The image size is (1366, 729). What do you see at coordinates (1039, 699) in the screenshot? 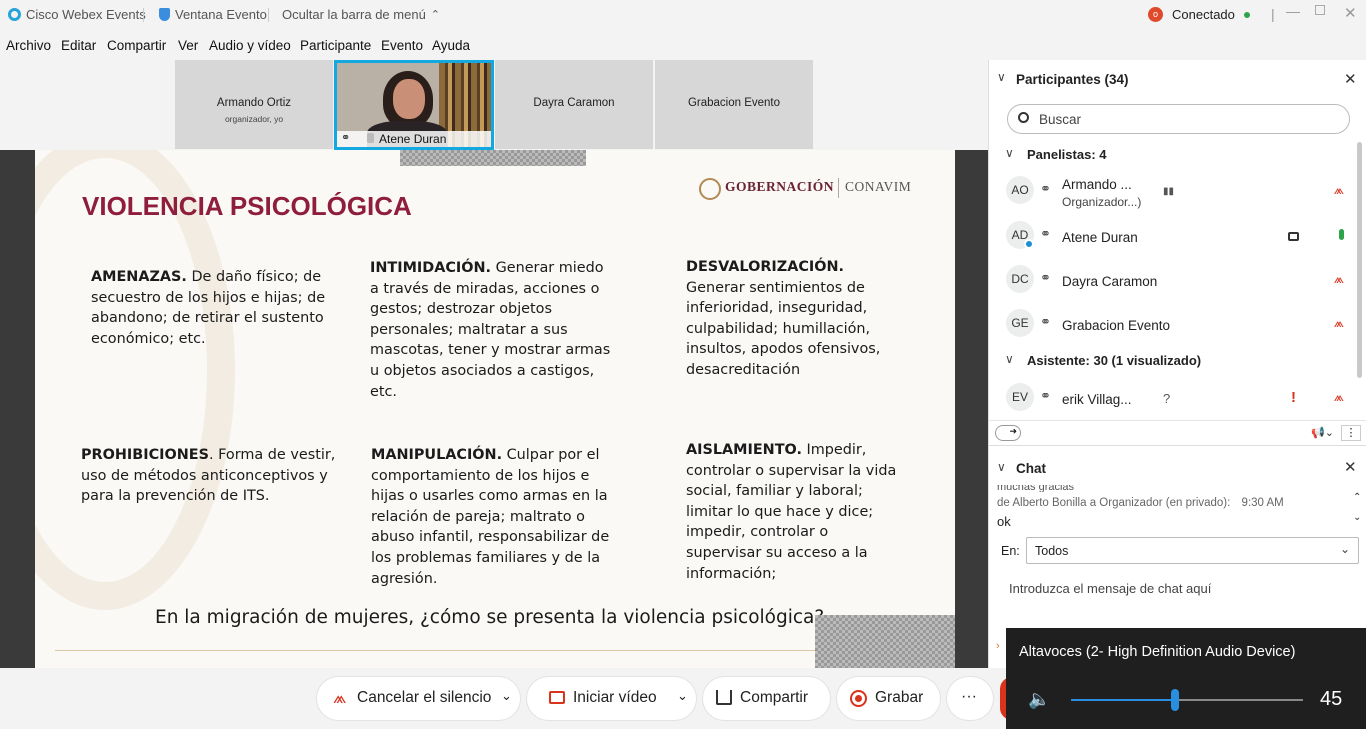
I see `speaker-icon: 🔈` at bounding box center [1039, 699].